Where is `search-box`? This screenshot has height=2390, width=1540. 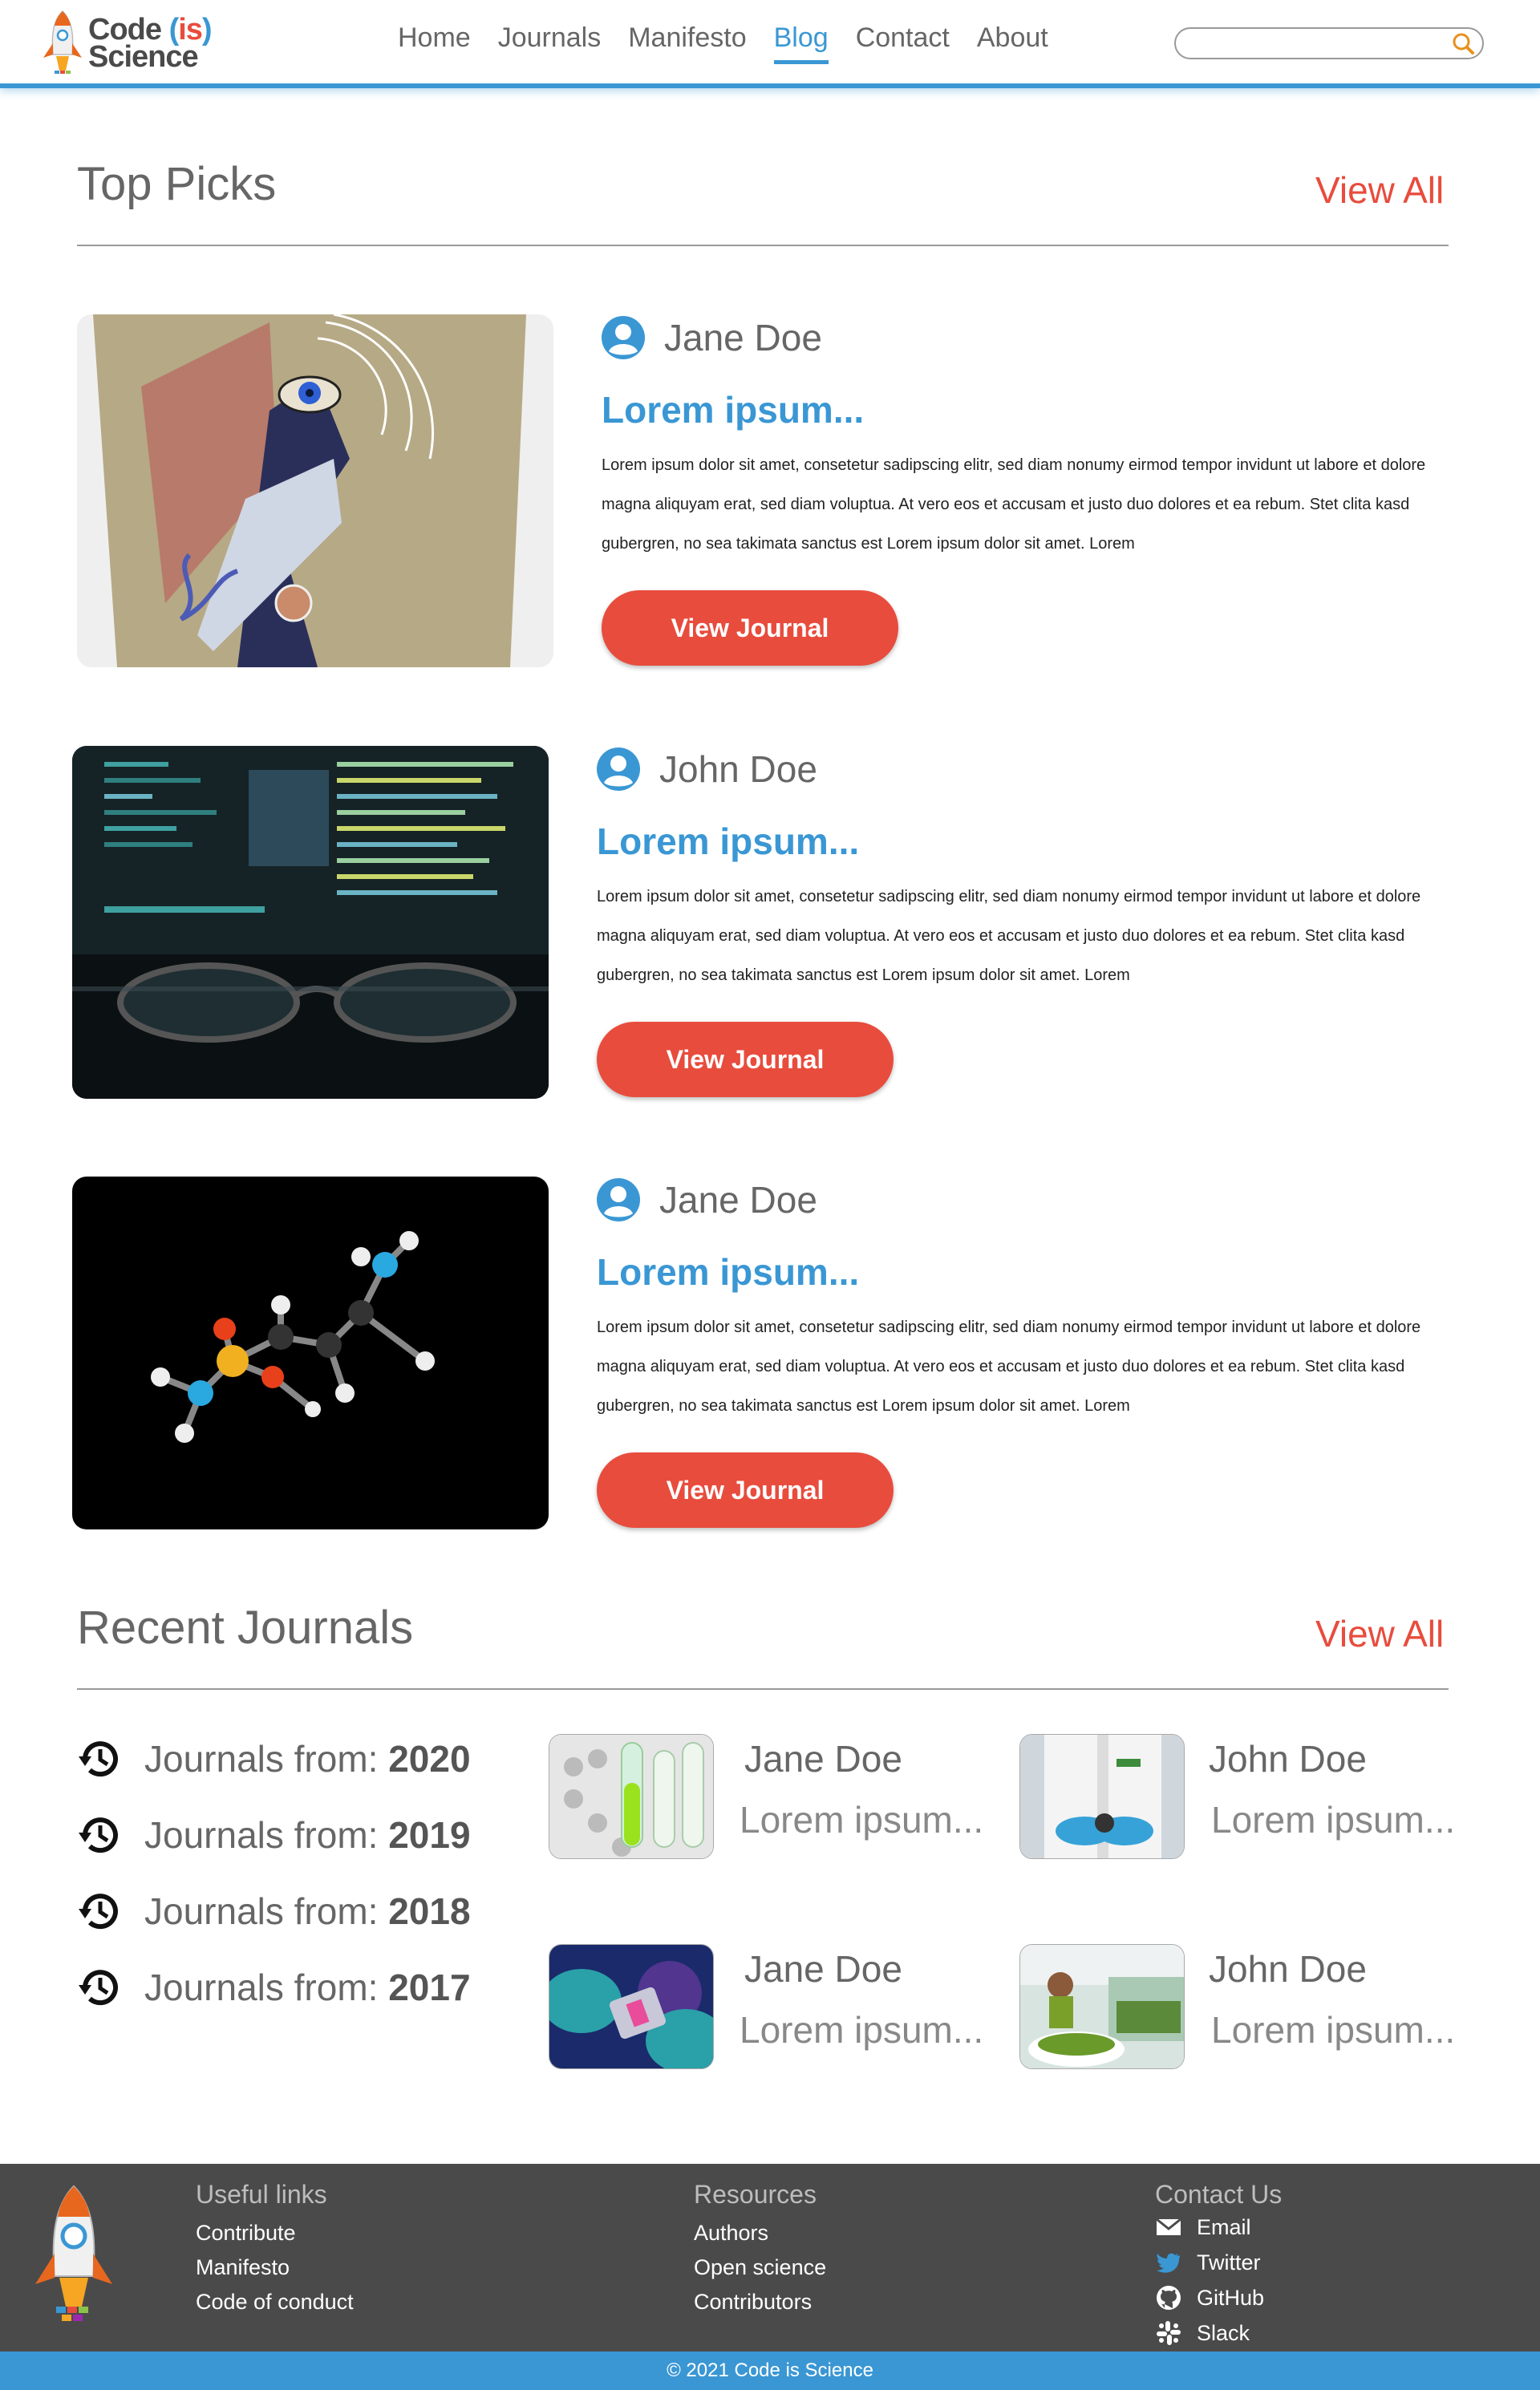 search-box is located at coordinates (1329, 43).